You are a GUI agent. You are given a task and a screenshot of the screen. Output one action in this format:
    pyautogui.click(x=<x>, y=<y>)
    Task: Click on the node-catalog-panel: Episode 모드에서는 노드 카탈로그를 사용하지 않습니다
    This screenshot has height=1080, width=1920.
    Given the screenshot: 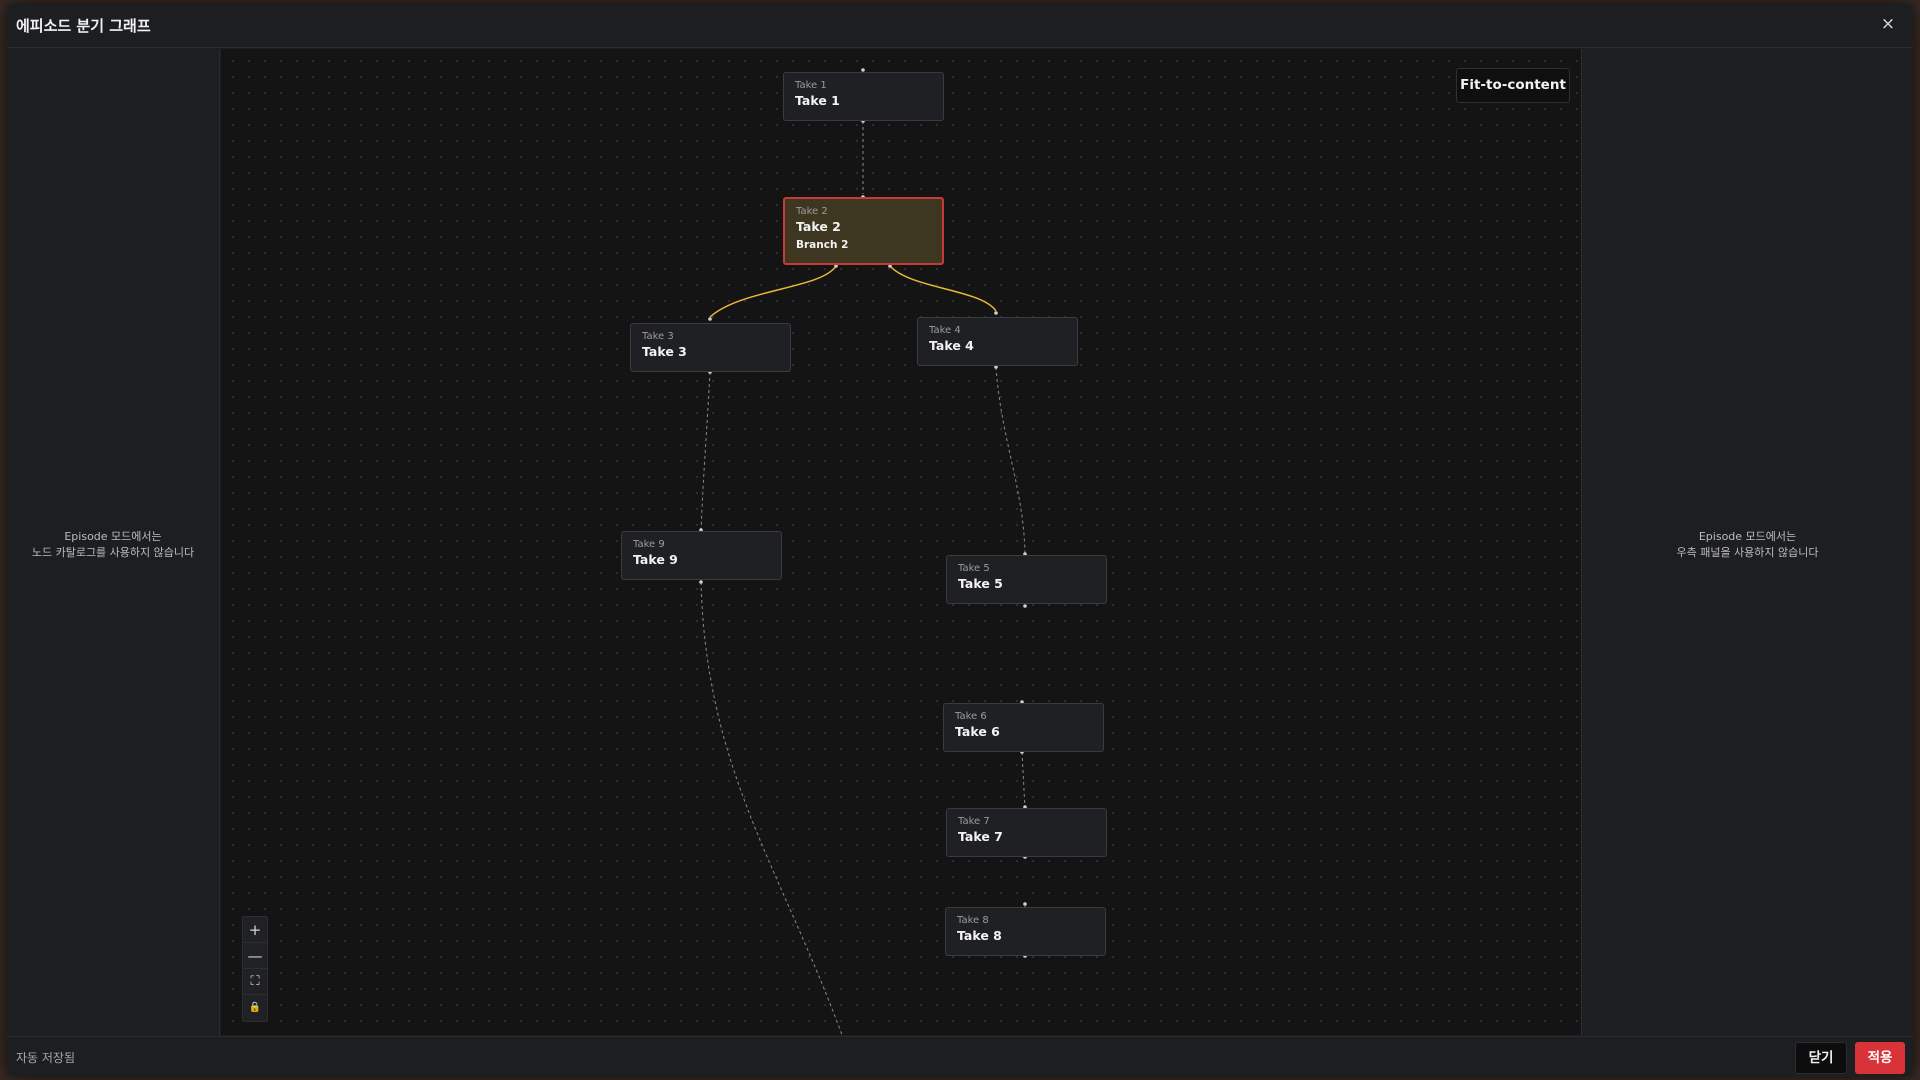 What is the action you would take?
    pyautogui.click(x=113, y=542)
    